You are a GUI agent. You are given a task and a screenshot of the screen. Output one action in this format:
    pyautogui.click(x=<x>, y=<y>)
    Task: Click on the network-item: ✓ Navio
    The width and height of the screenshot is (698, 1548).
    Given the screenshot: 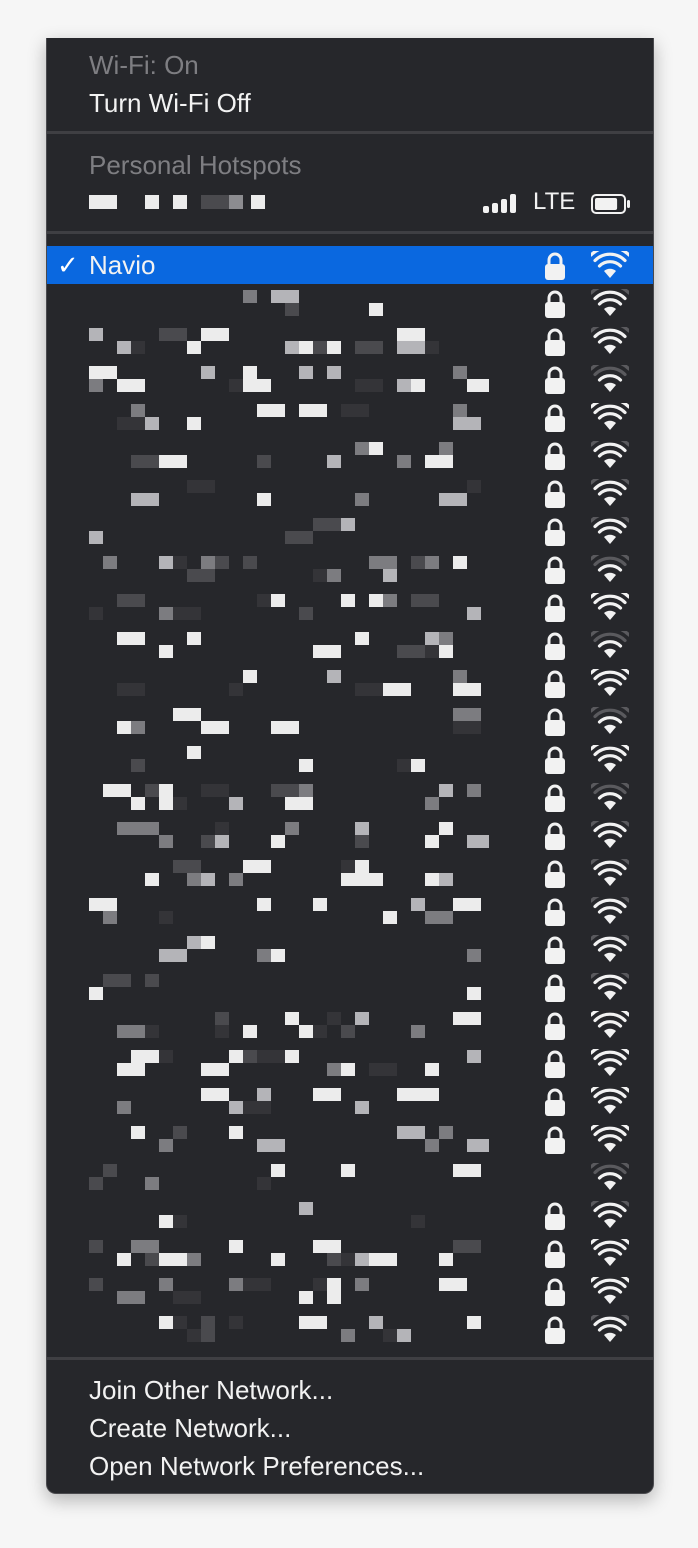 What is the action you would take?
    pyautogui.click(x=350, y=265)
    